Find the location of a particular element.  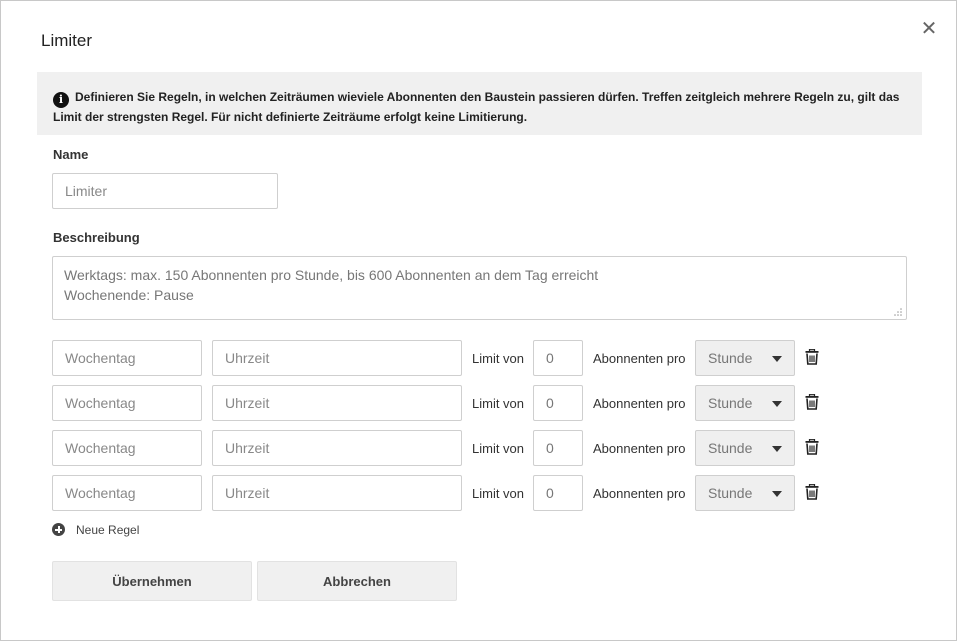

apply-button: Übernehmen is located at coordinates (152, 581).